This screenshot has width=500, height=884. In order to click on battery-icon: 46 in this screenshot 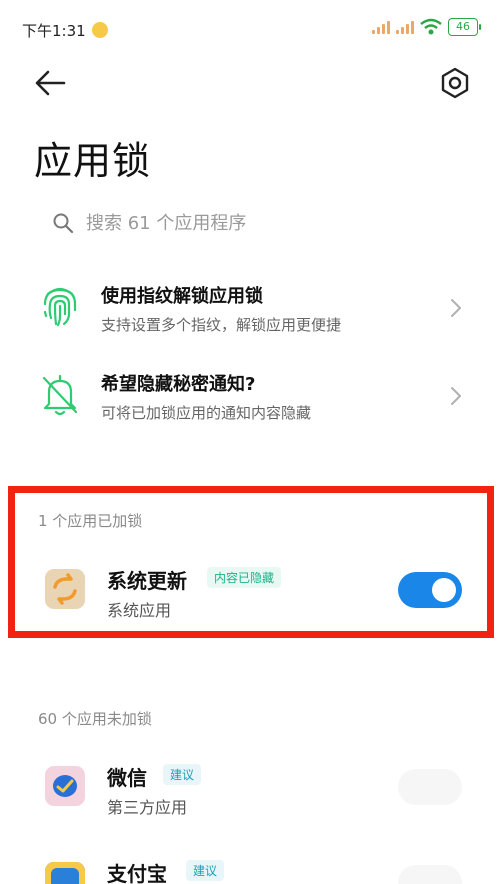, I will do `click(464, 27)`.